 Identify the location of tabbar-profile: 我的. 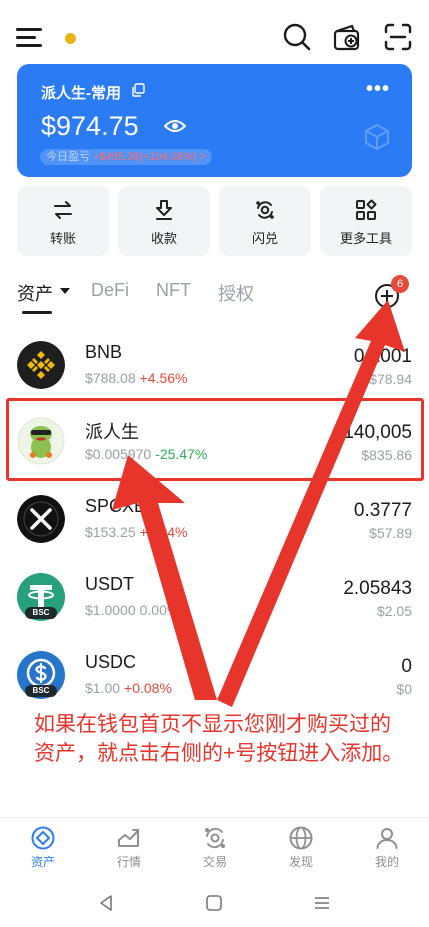
(386, 847).